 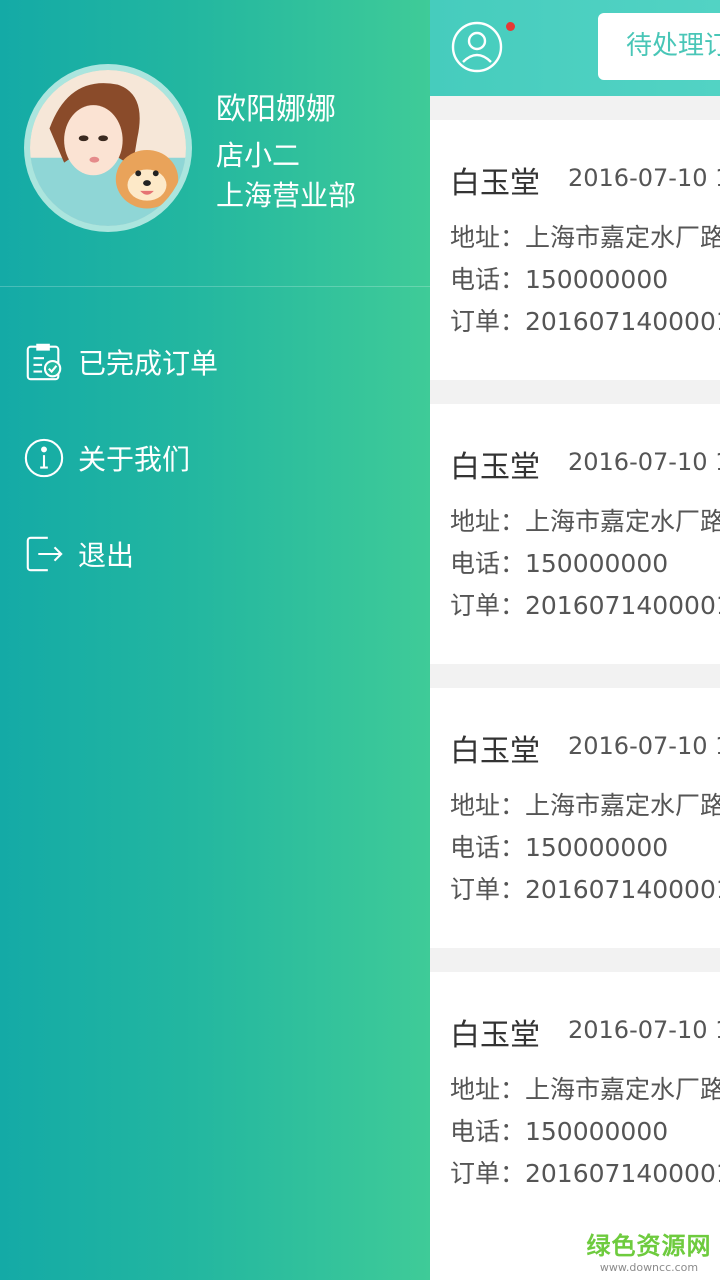 What do you see at coordinates (575, 48) in the screenshot?
I see `app-header: 待处理订` at bounding box center [575, 48].